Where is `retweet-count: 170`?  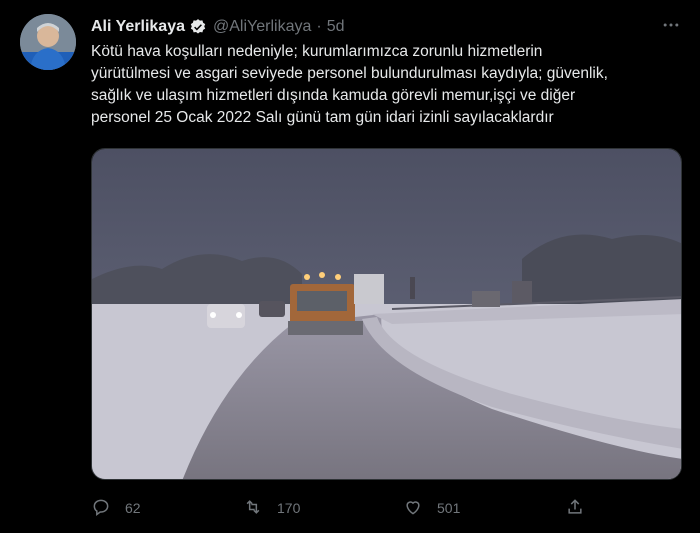
retweet-count: 170 is located at coordinates (289, 508).